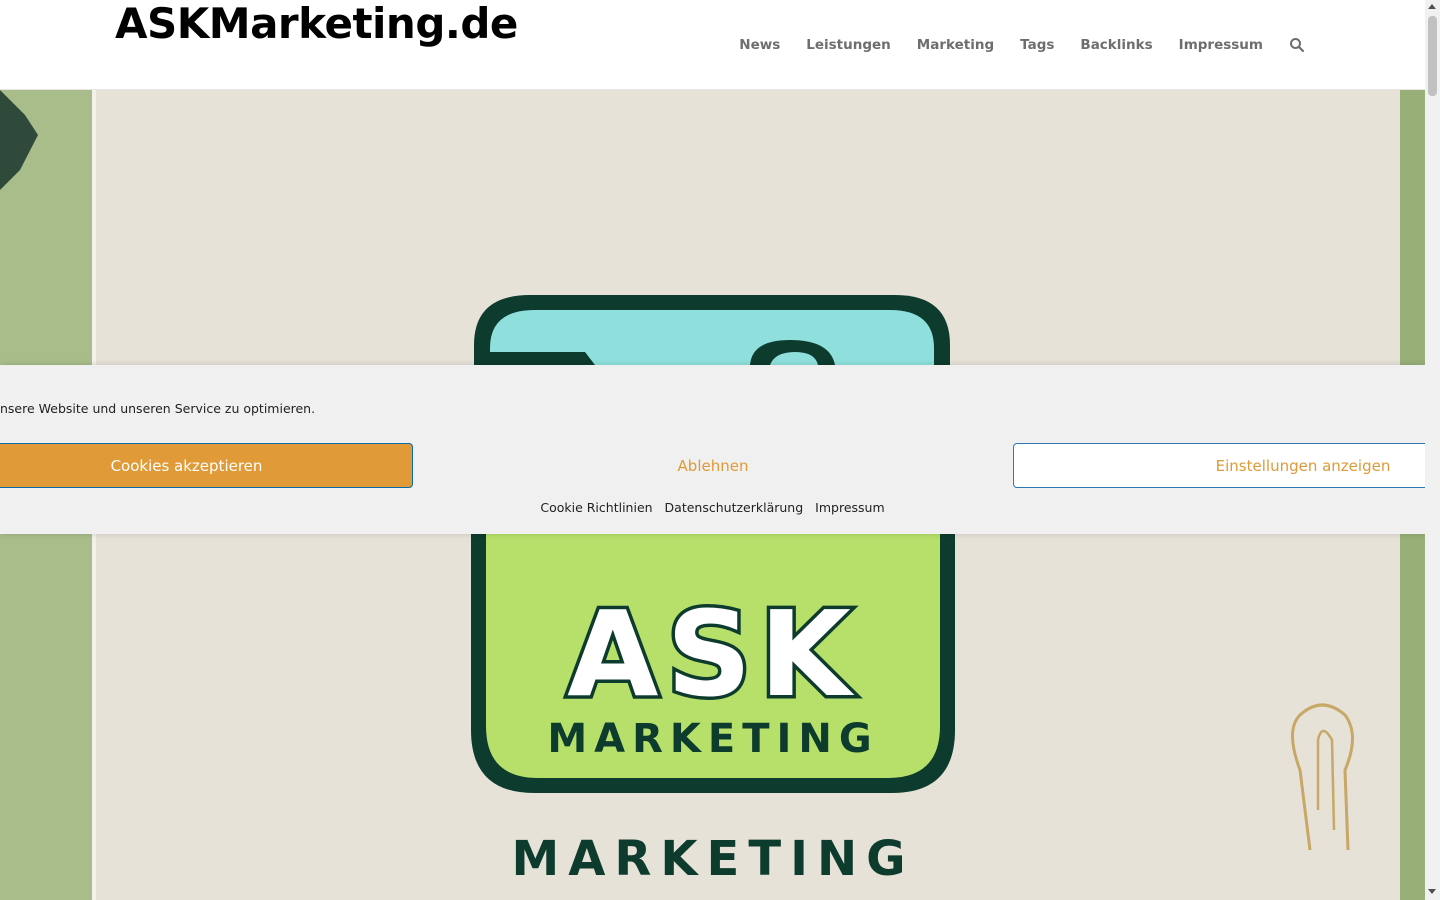  What do you see at coordinates (596, 507) in the screenshot?
I see `cookie-policy-link: Cookie Richtlinien` at bounding box center [596, 507].